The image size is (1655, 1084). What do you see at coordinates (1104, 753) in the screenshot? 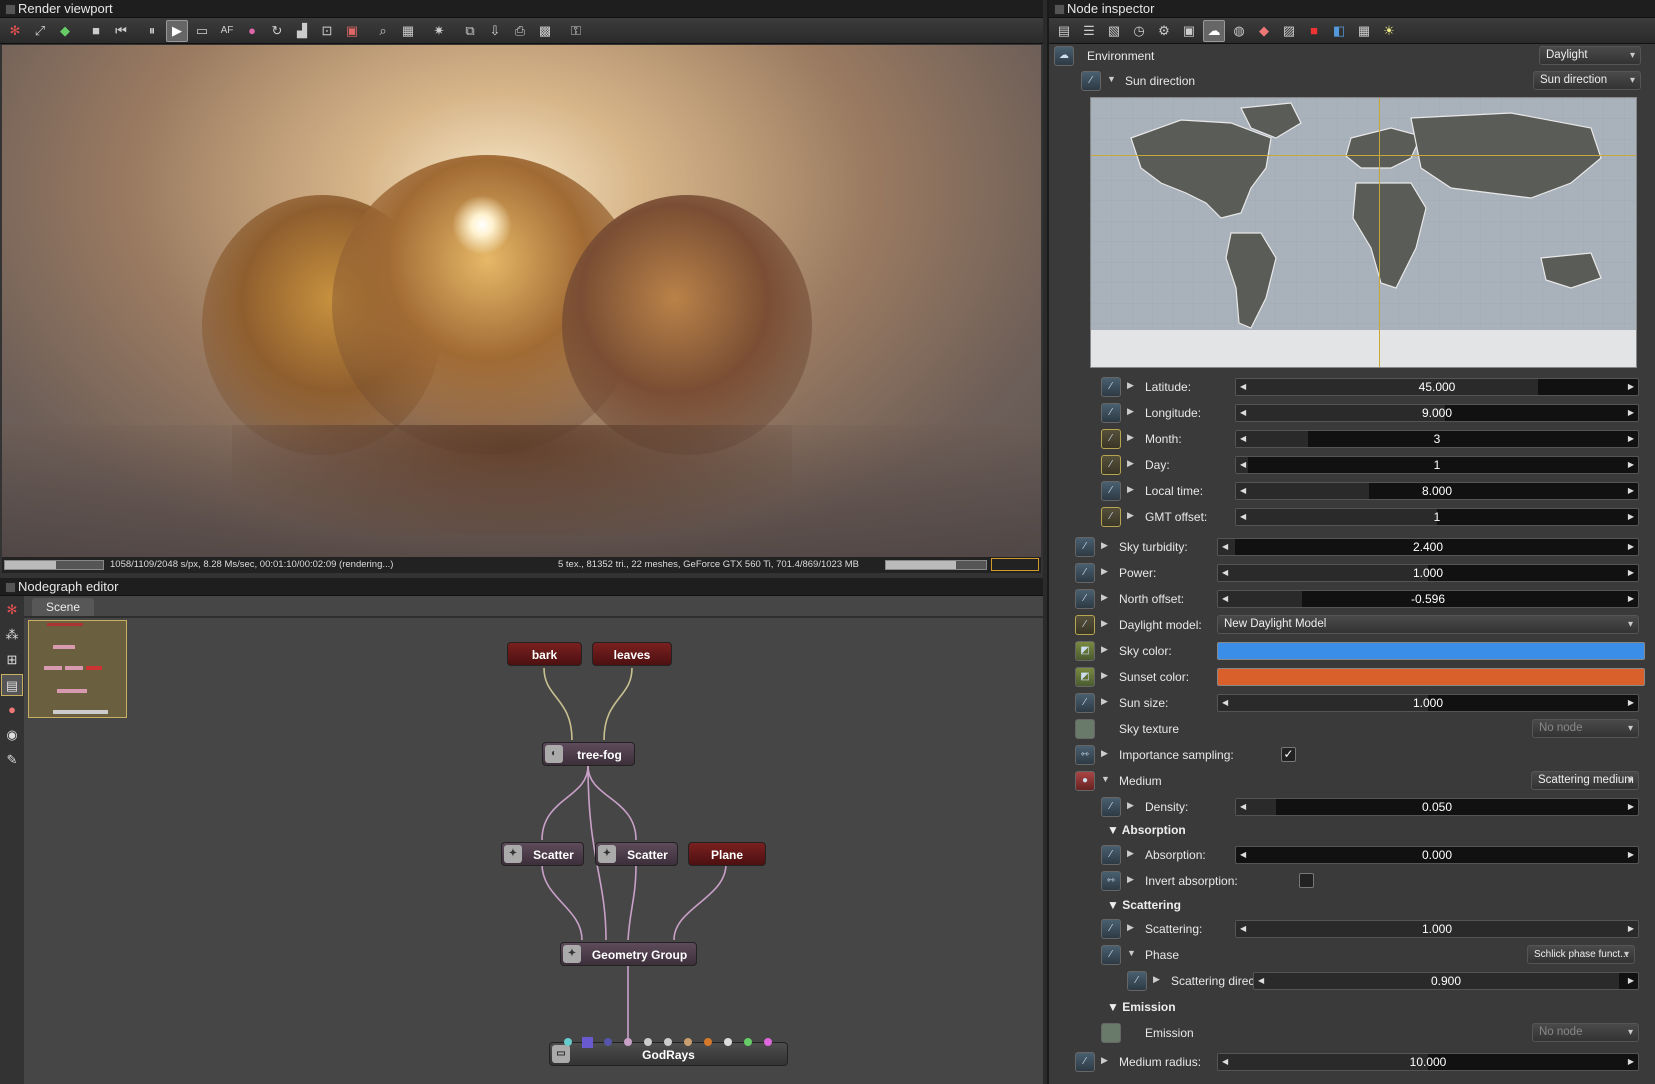
I see `importance-sampling-expand-icon: ▶` at bounding box center [1104, 753].